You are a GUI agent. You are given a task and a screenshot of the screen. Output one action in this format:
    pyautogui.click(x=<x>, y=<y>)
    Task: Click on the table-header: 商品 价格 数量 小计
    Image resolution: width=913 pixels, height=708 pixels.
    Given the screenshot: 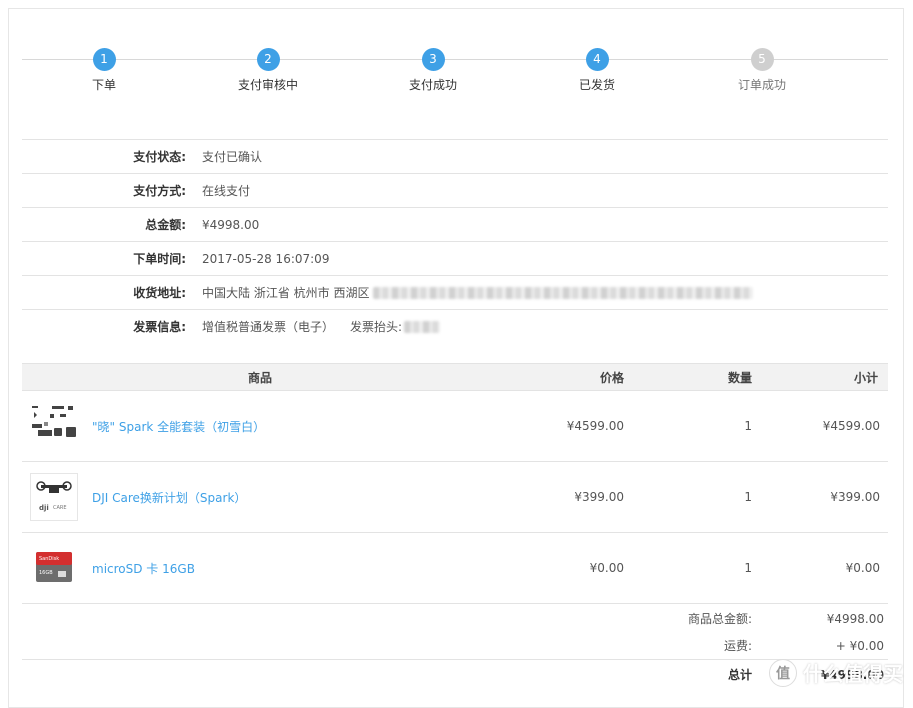 What is the action you would take?
    pyautogui.click(x=455, y=377)
    